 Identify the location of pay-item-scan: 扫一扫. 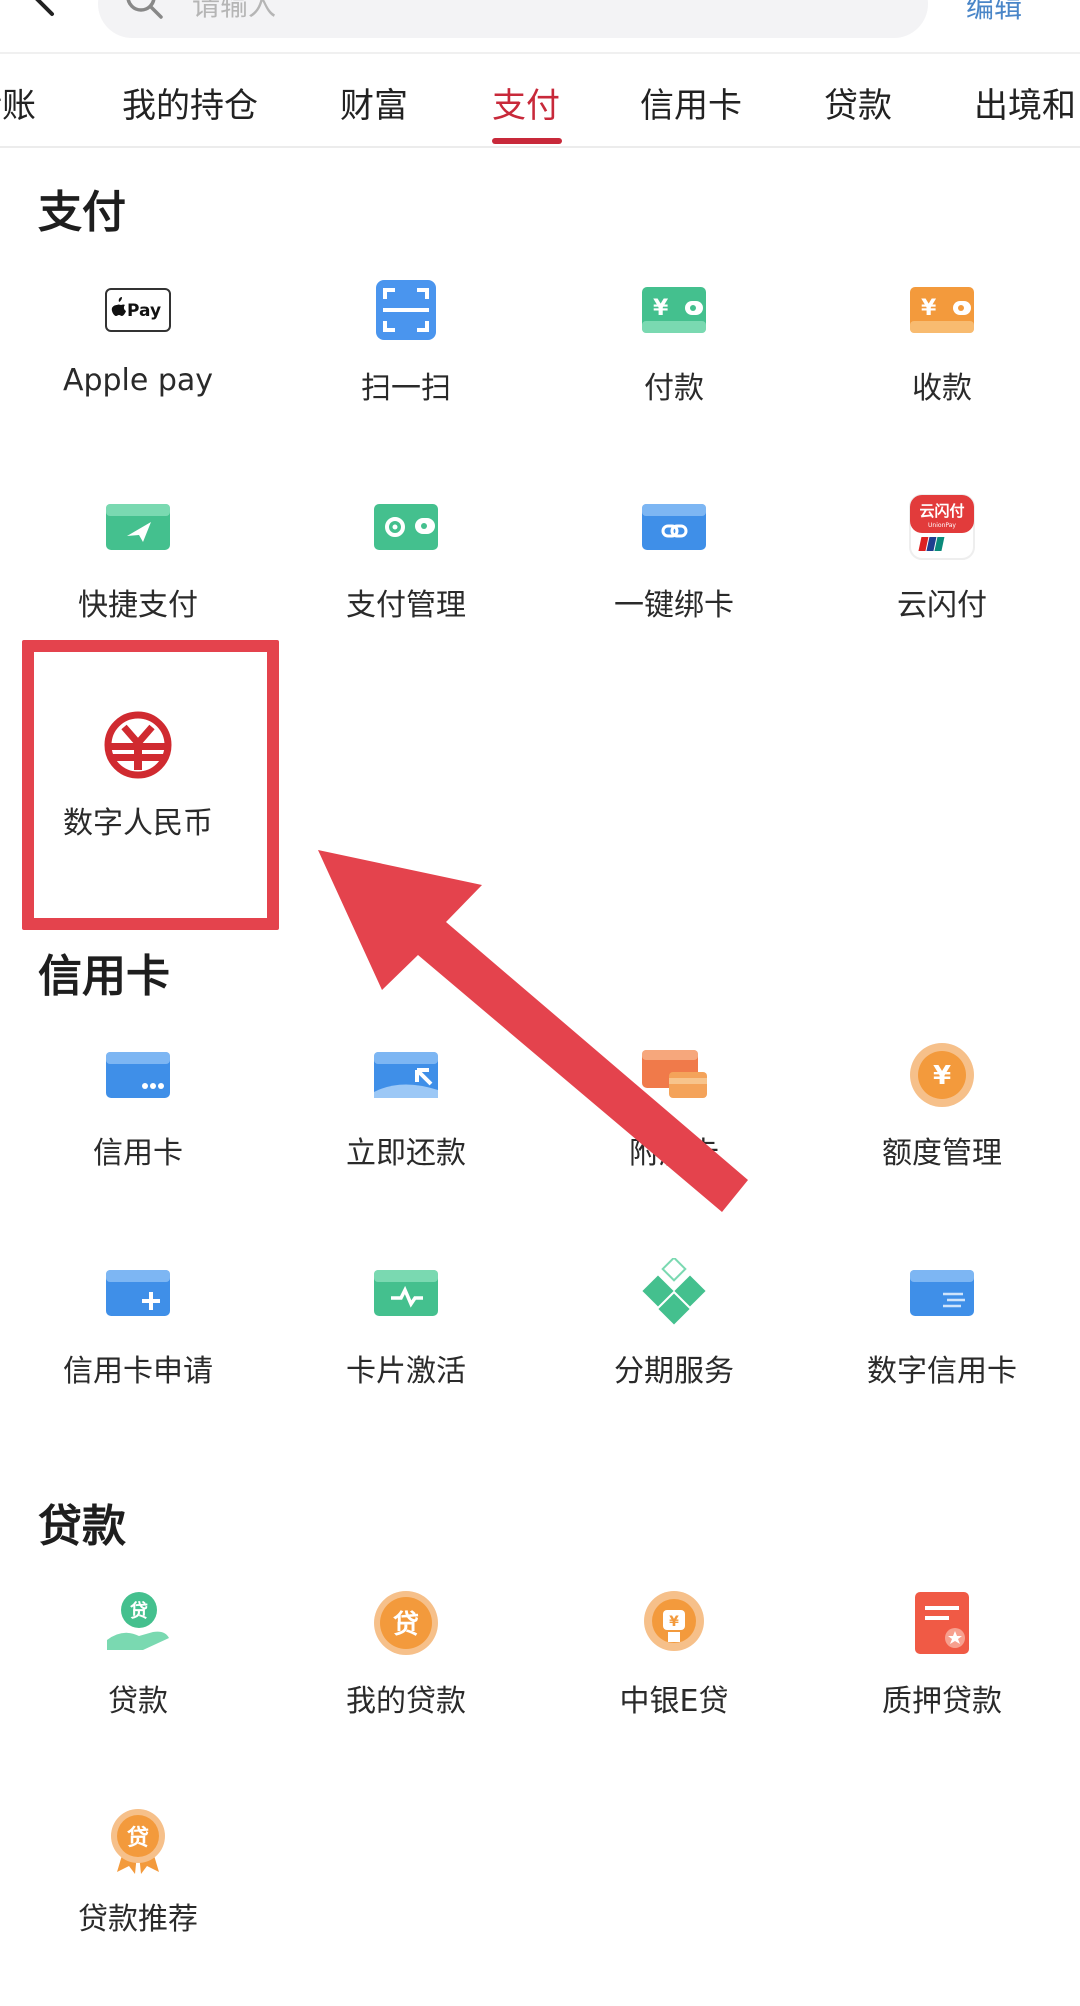
(406, 375).